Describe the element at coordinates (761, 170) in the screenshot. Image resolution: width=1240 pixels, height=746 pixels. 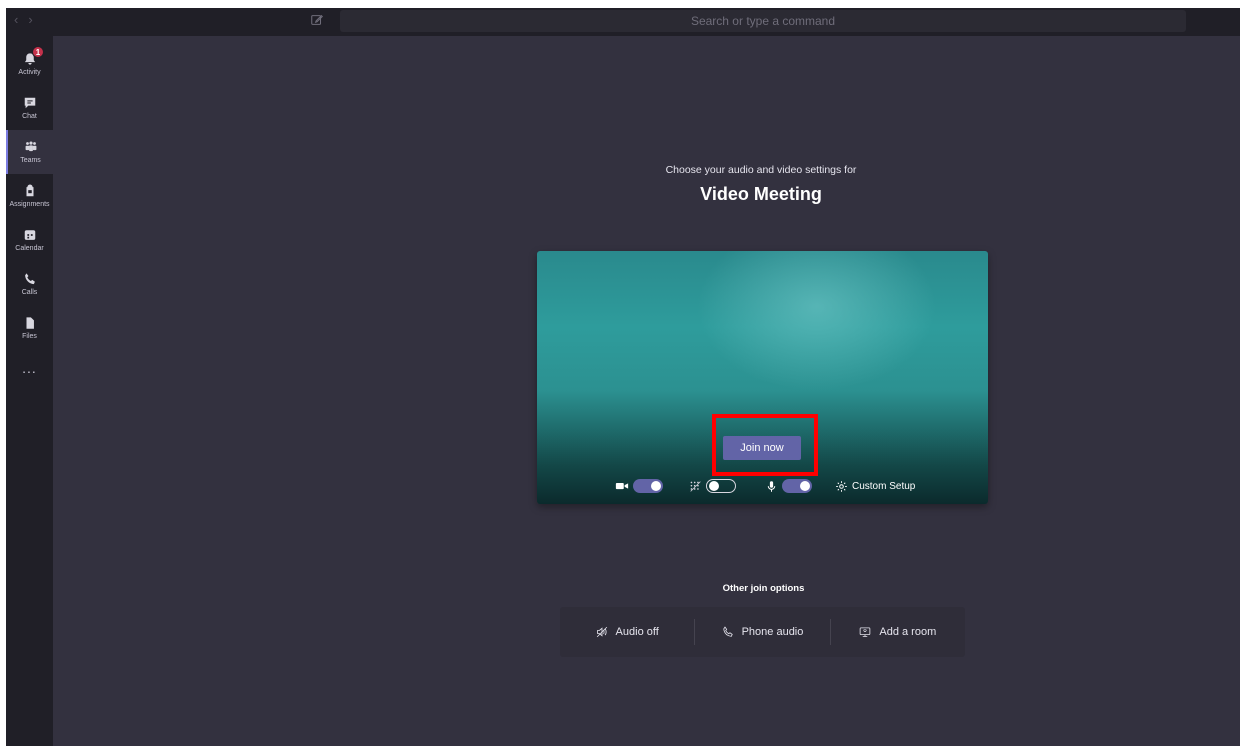
I see `prejoin-subtitle: Choose your audio and video settings for` at that location.